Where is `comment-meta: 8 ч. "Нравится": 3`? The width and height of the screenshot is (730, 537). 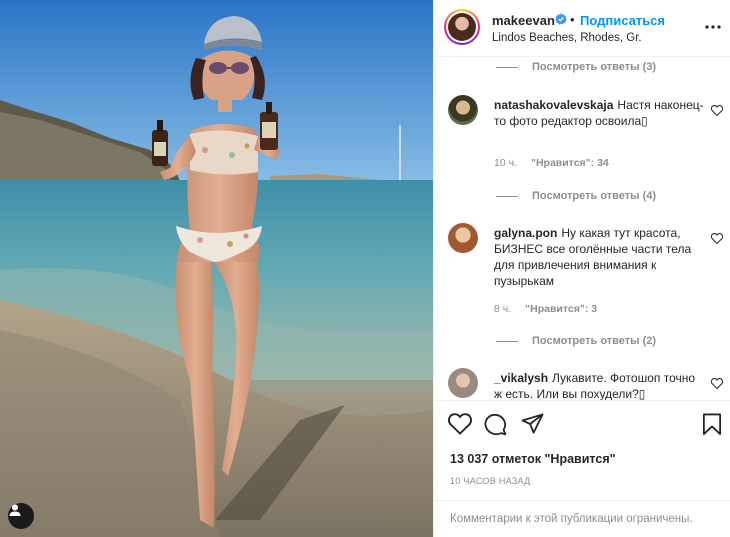 comment-meta: 8 ч. "Нравится": 3 is located at coordinates (545, 309).